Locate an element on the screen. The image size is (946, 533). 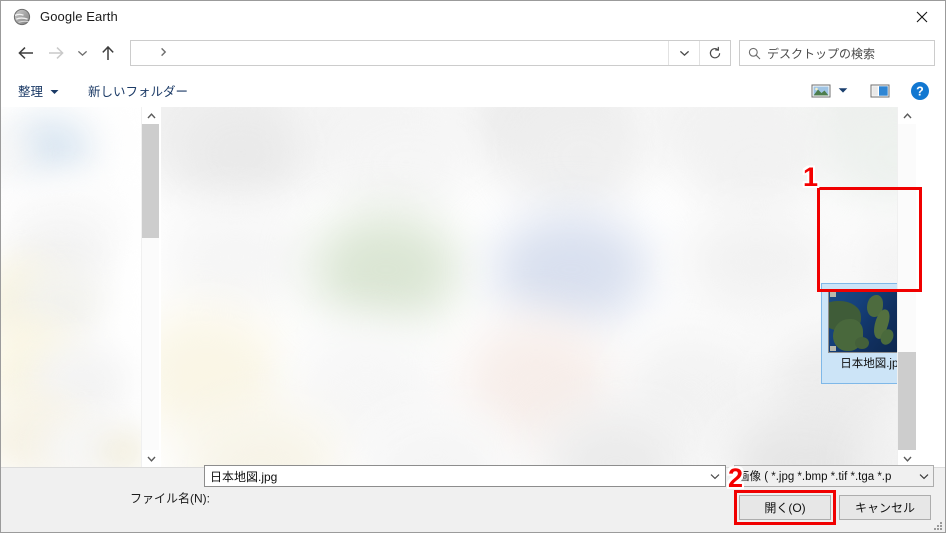
new-folder-label: 新しいフォルダー is located at coordinates (138, 92).